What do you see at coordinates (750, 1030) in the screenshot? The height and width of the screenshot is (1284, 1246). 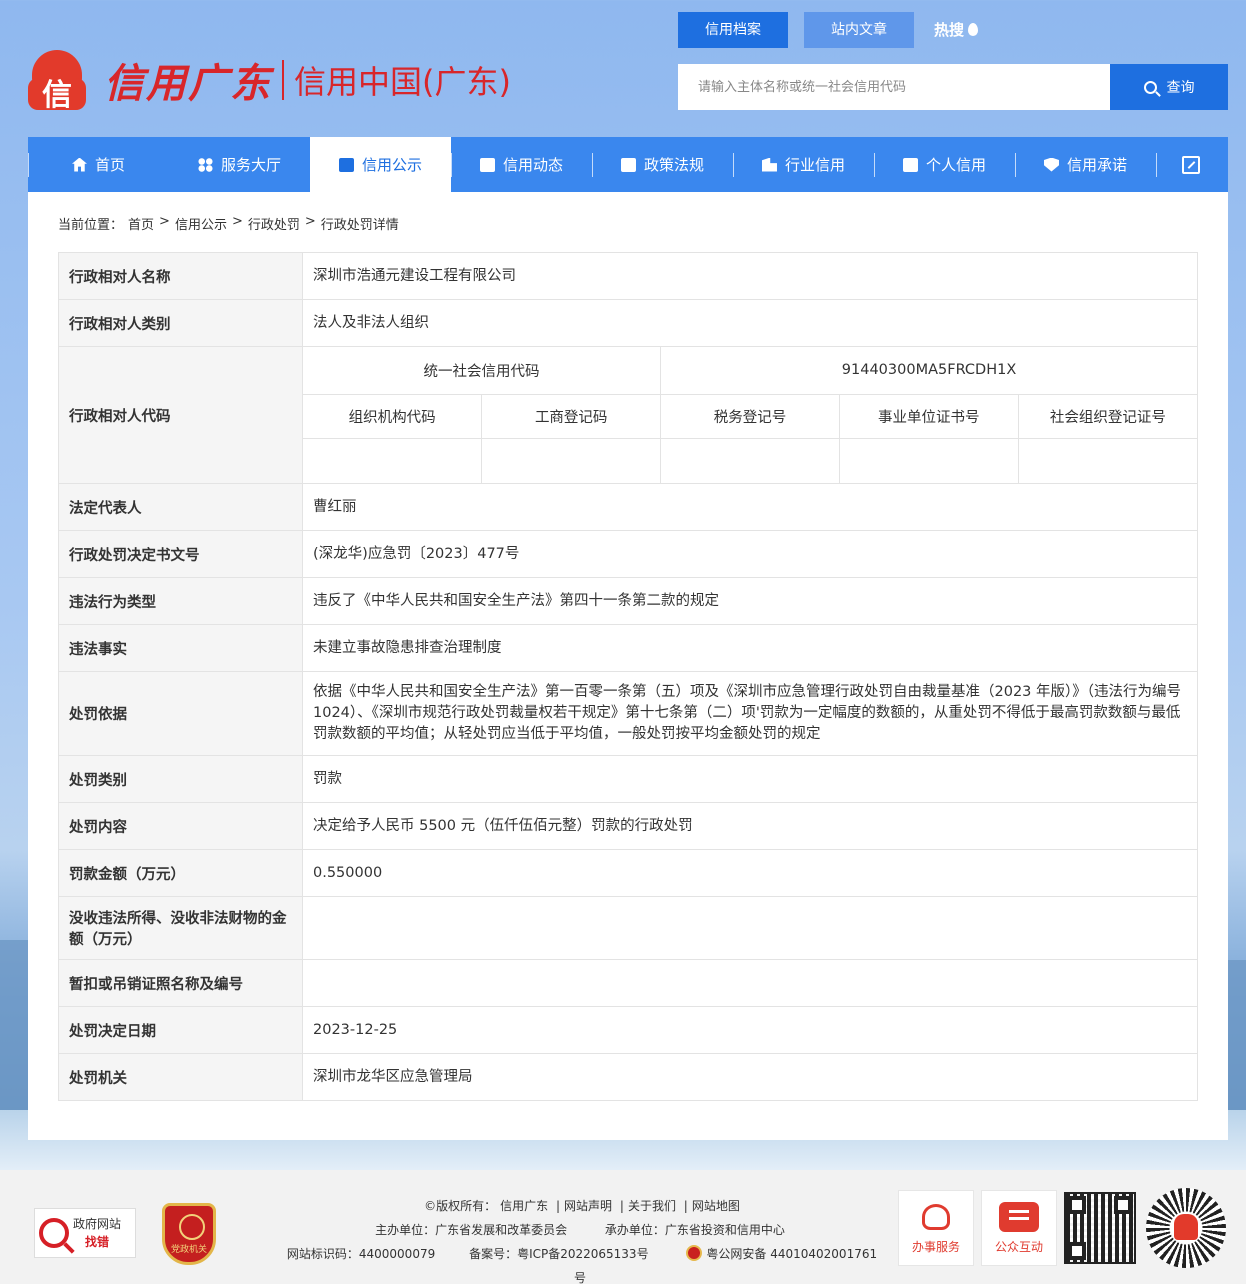 I see `value-date: 2023-12-25` at bounding box center [750, 1030].